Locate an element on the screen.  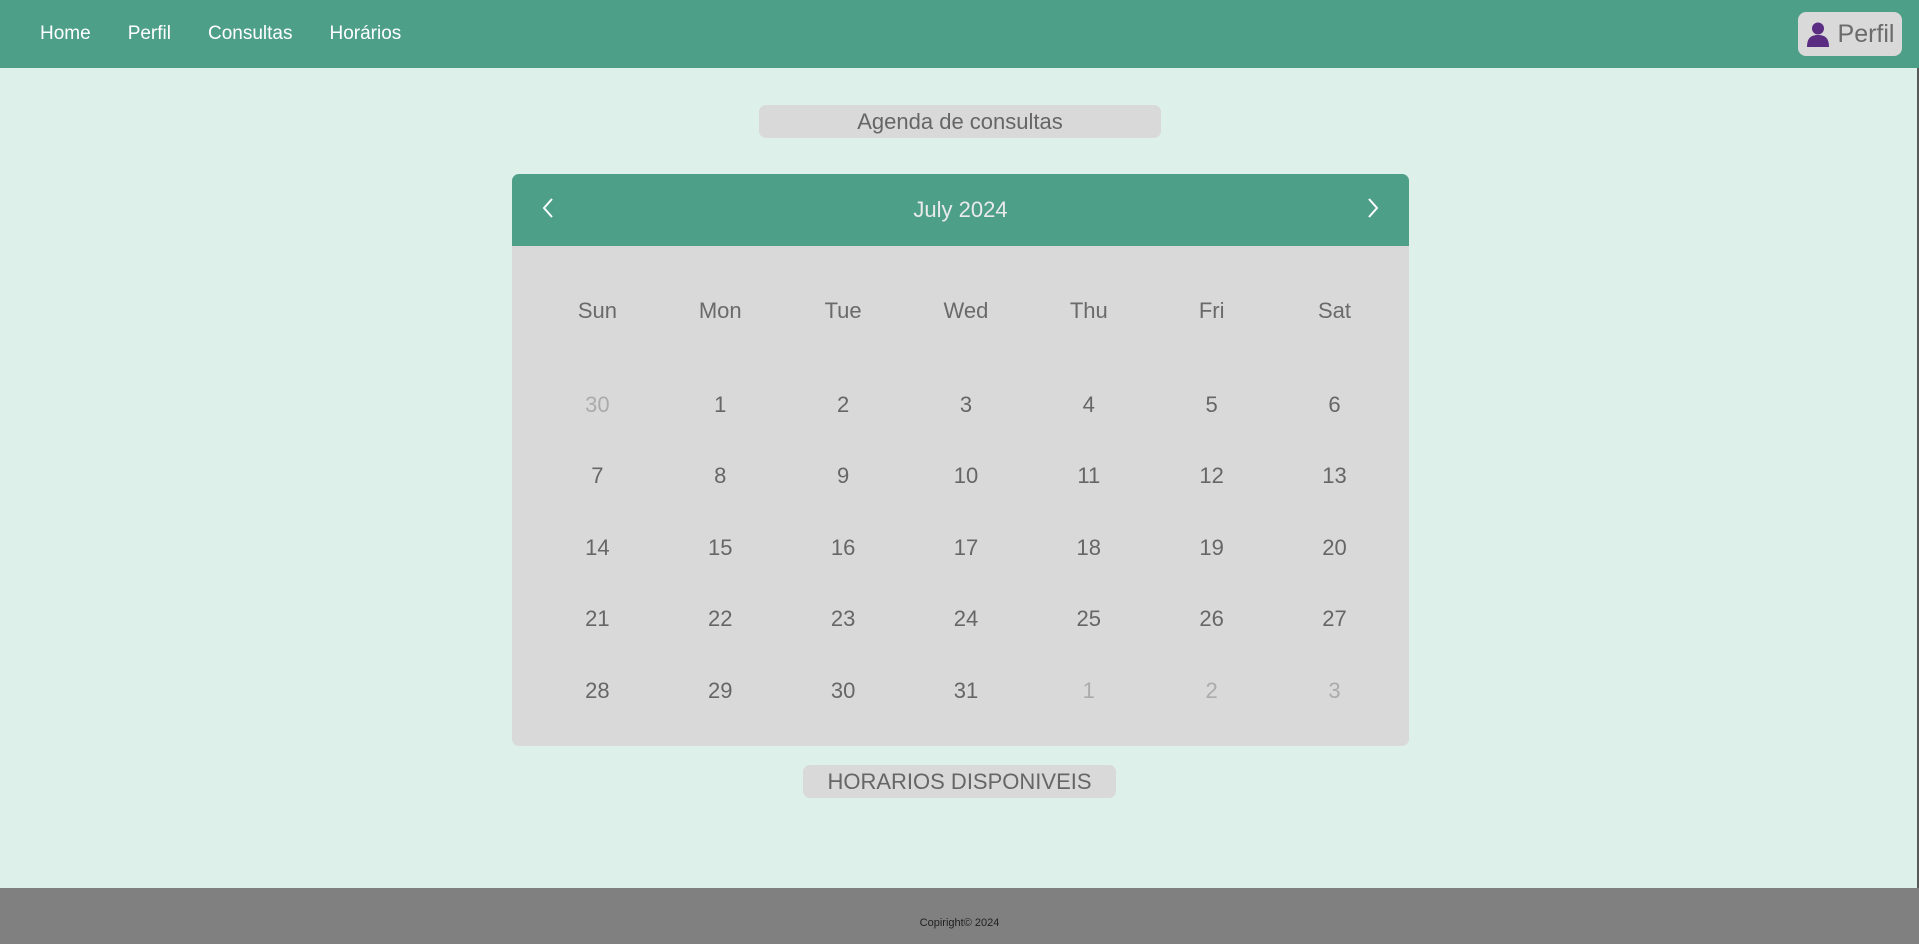
calendar-day: 28 is located at coordinates (597, 691).